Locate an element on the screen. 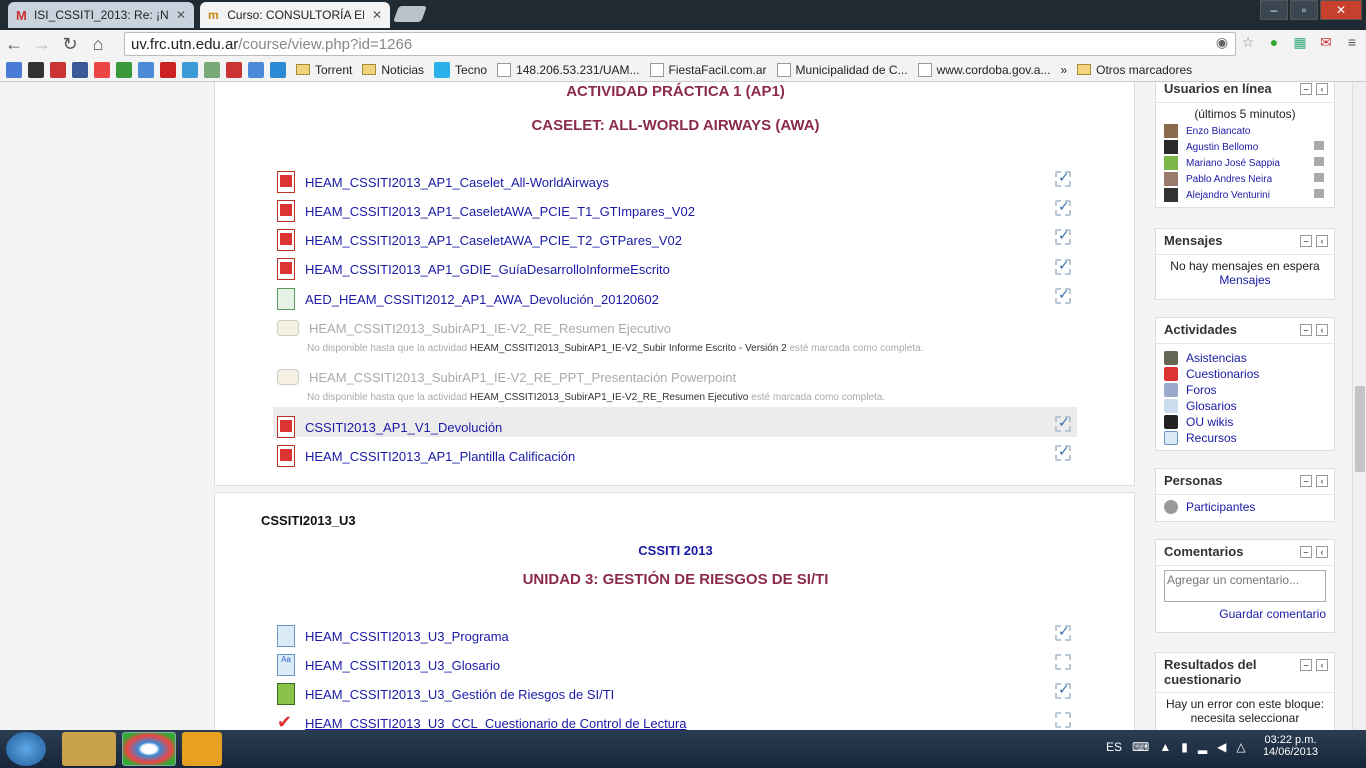 This screenshot has width=1366, height=768. network-icon: ▂ is located at coordinates (1202, 747).